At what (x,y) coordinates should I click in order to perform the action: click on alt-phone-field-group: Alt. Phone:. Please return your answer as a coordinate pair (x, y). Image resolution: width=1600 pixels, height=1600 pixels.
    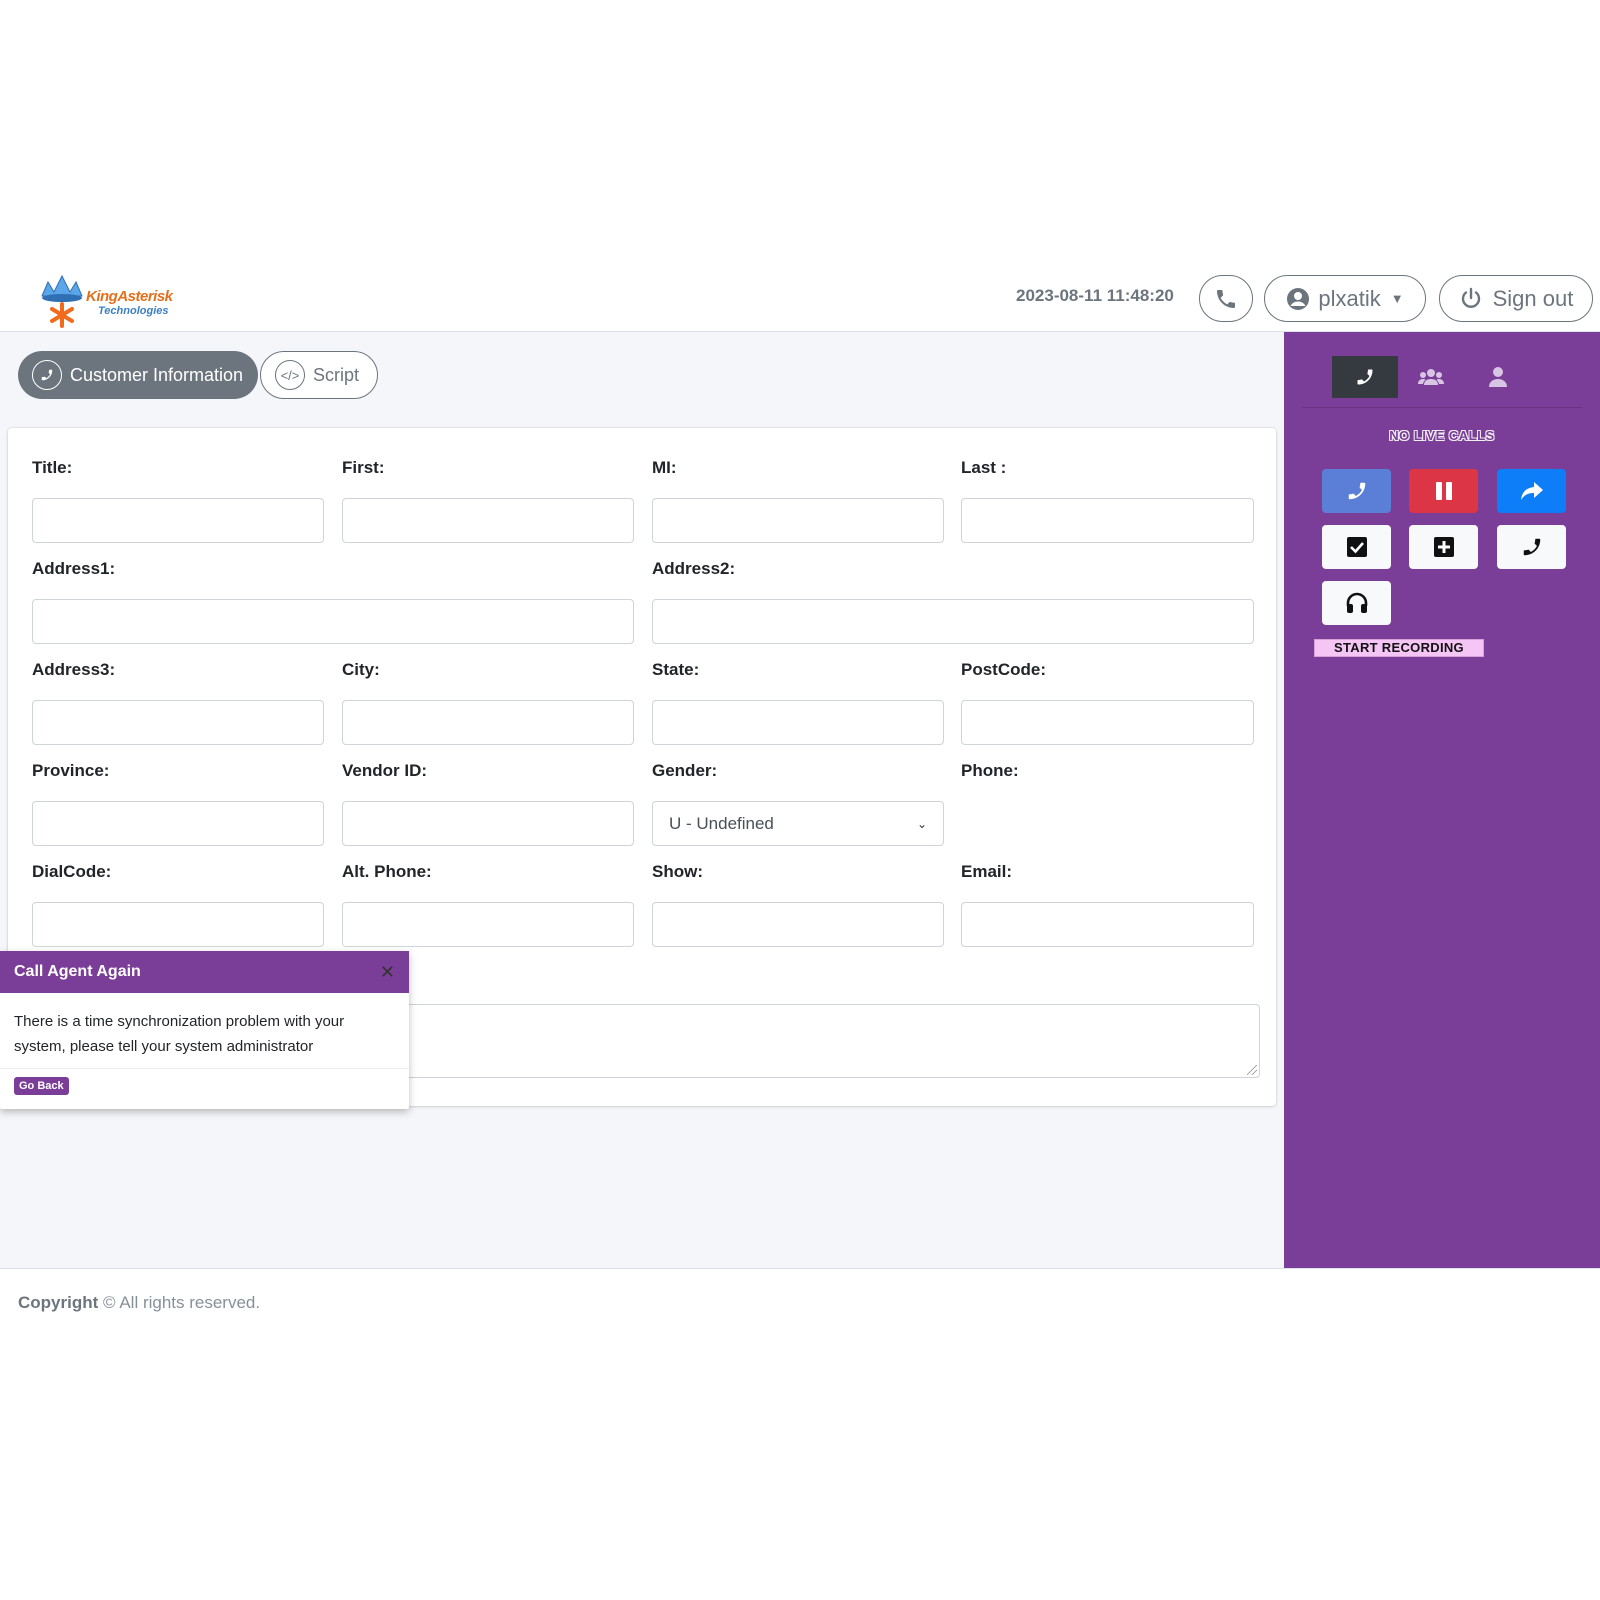
    Looking at the image, I should click on (488, 904).